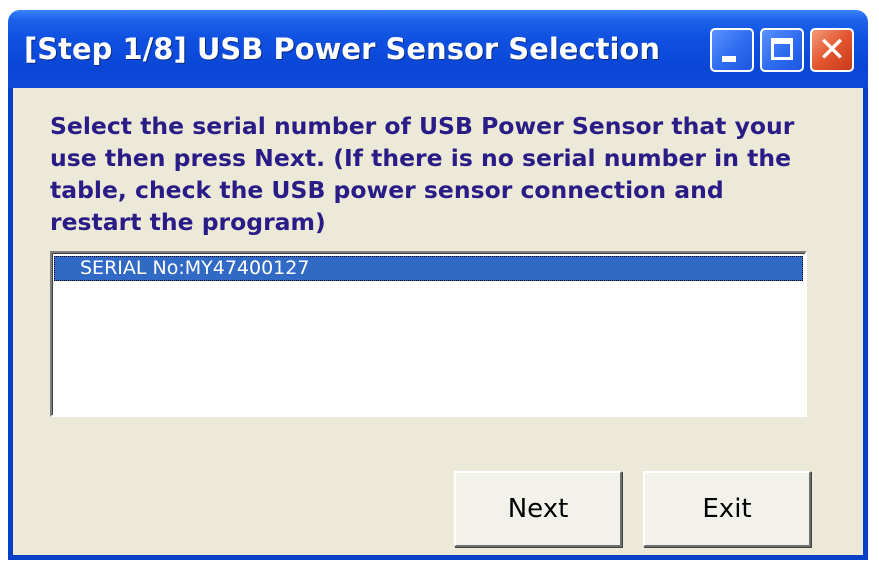 This screenshot has height=569, width=879. I want to click on close-button: ✕, so click(832, 50).